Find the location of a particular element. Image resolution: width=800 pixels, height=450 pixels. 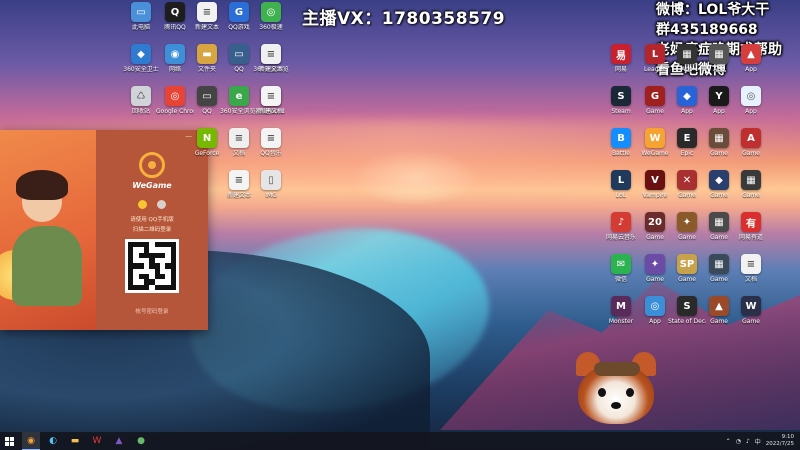

taskbar-360-icon: ● is located at coordinates (141, 441).